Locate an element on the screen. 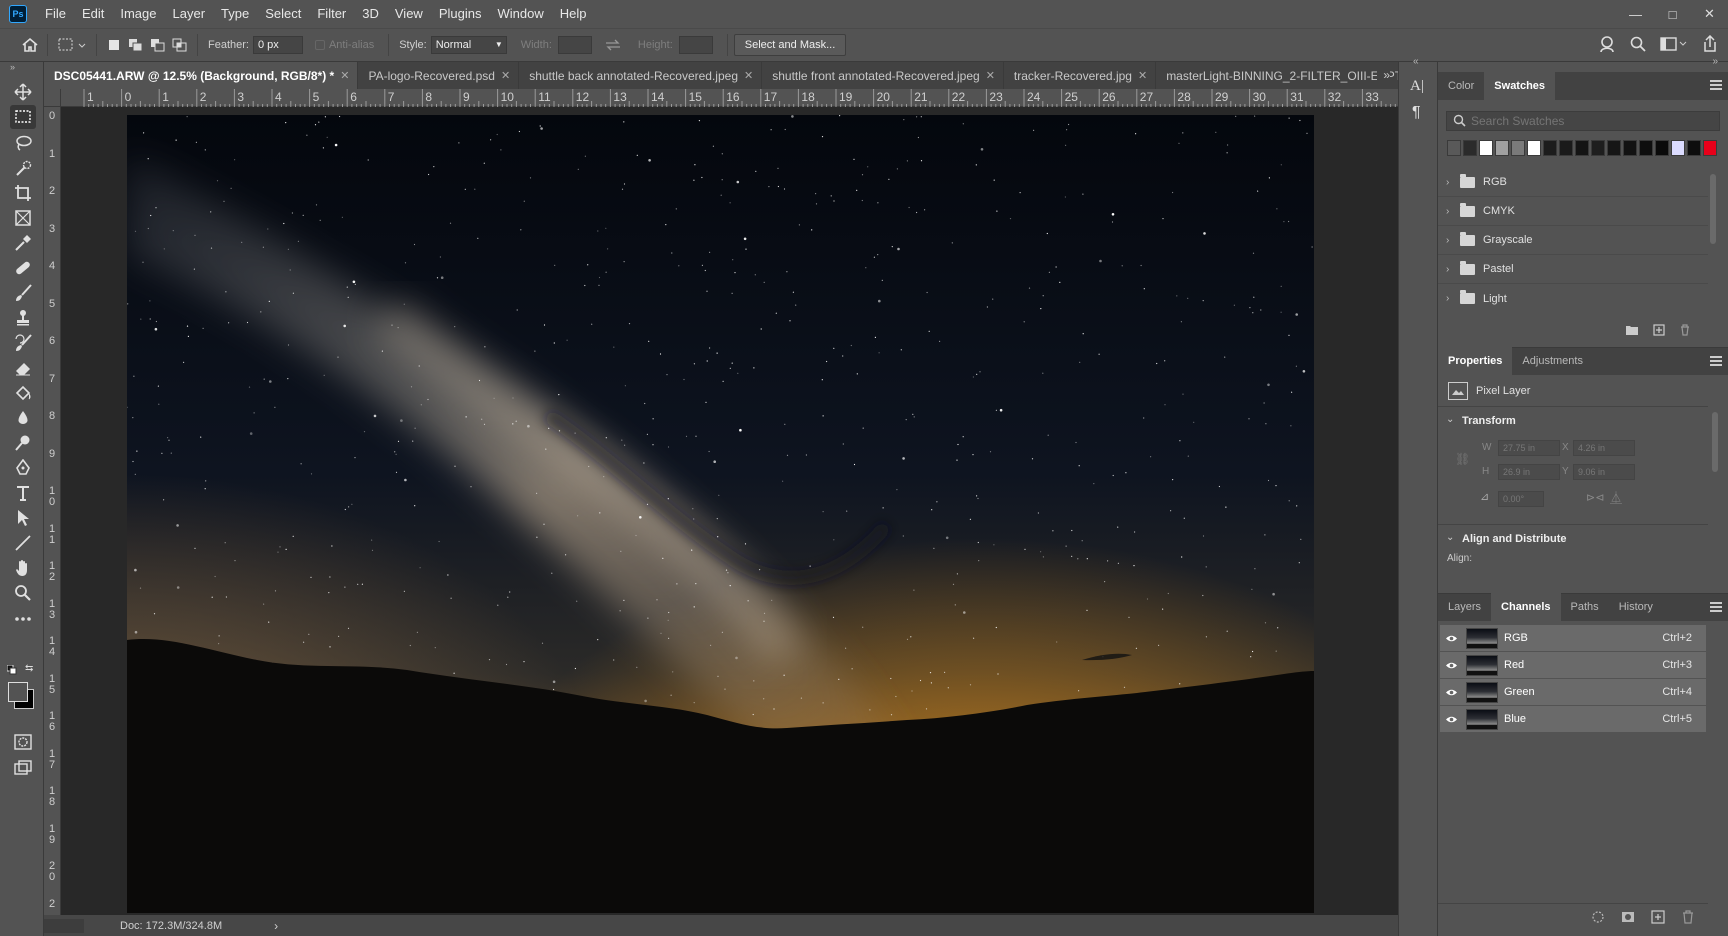 The image size is (1728, 936). search-swatches-input is located at coordinates (1586, 121).